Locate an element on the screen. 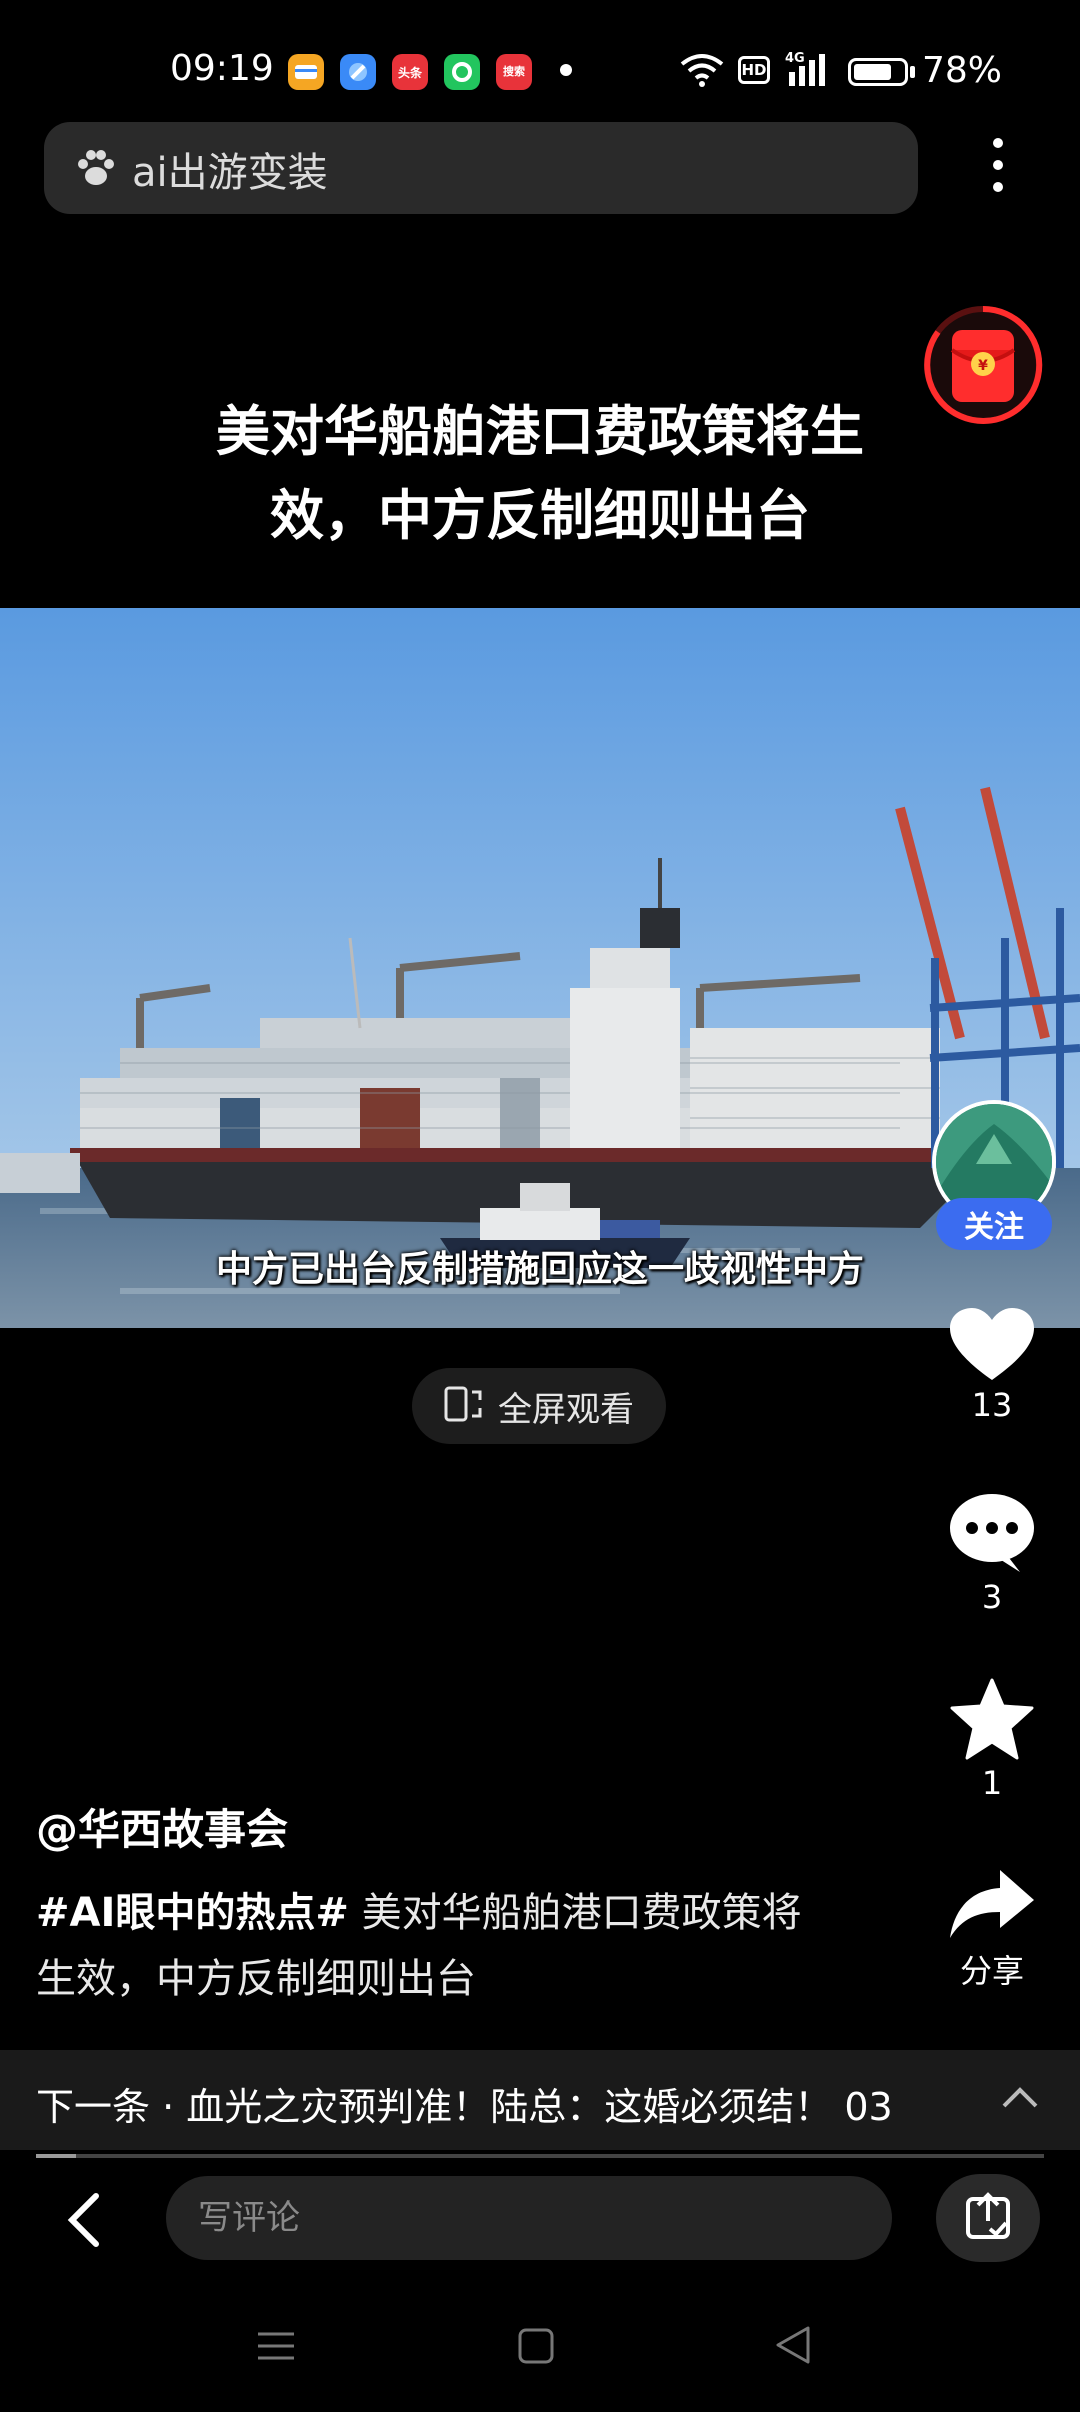  battery-icon is located at coordinates (878, 72).